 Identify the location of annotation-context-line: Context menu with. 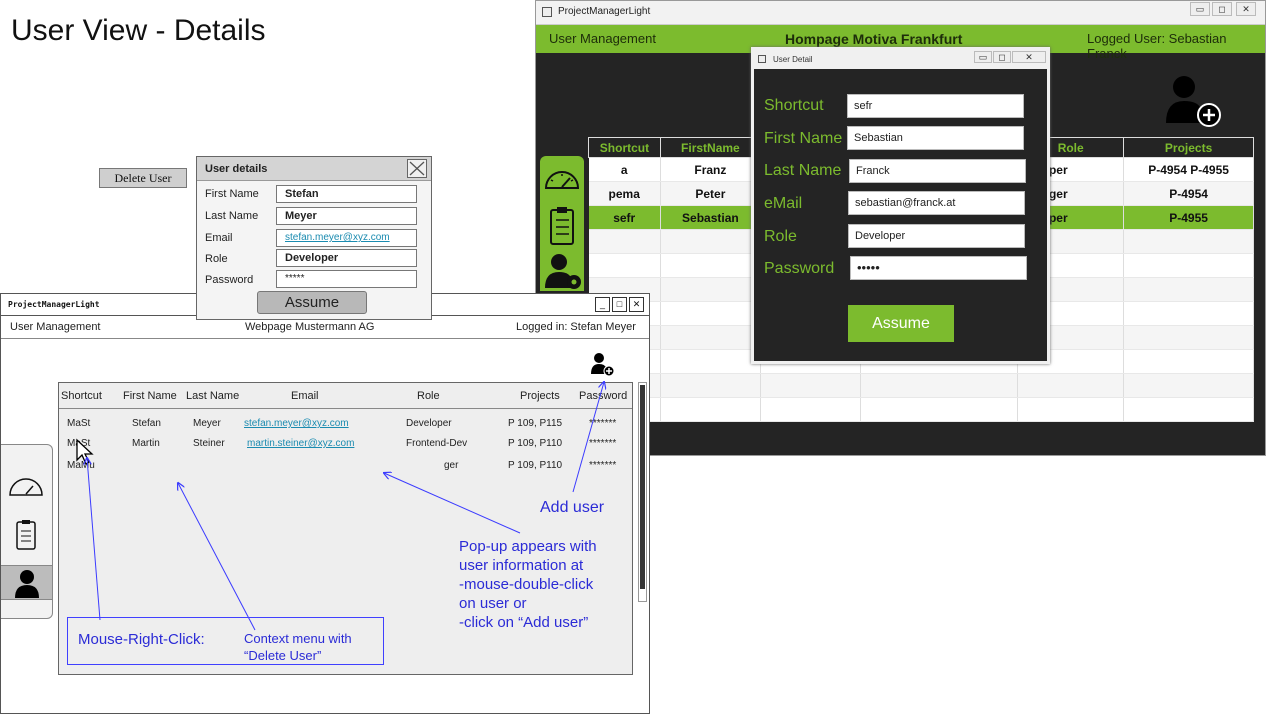
(298, 638).